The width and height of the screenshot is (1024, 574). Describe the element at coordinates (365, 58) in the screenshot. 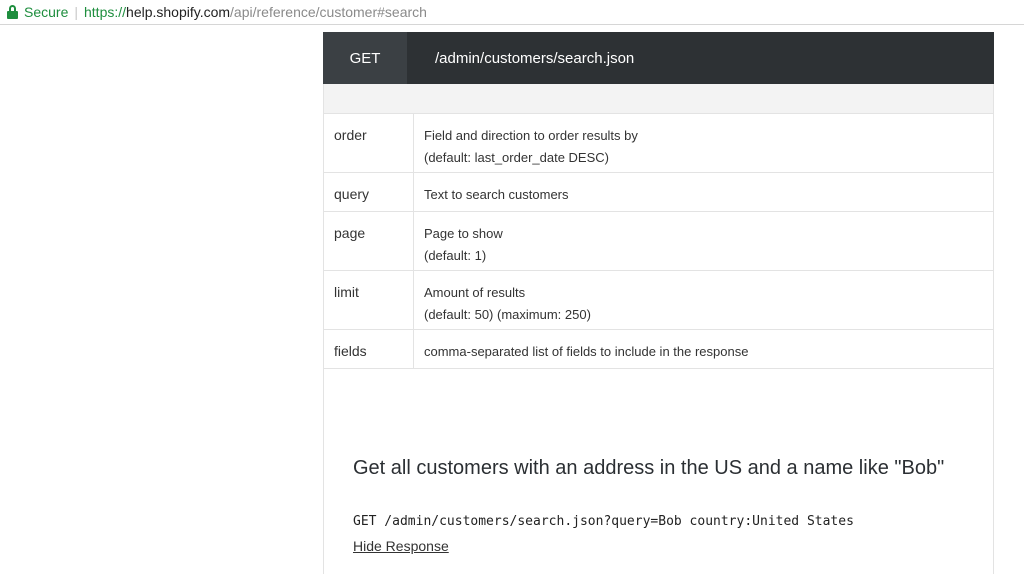

I see `http-method: GET` at that location.